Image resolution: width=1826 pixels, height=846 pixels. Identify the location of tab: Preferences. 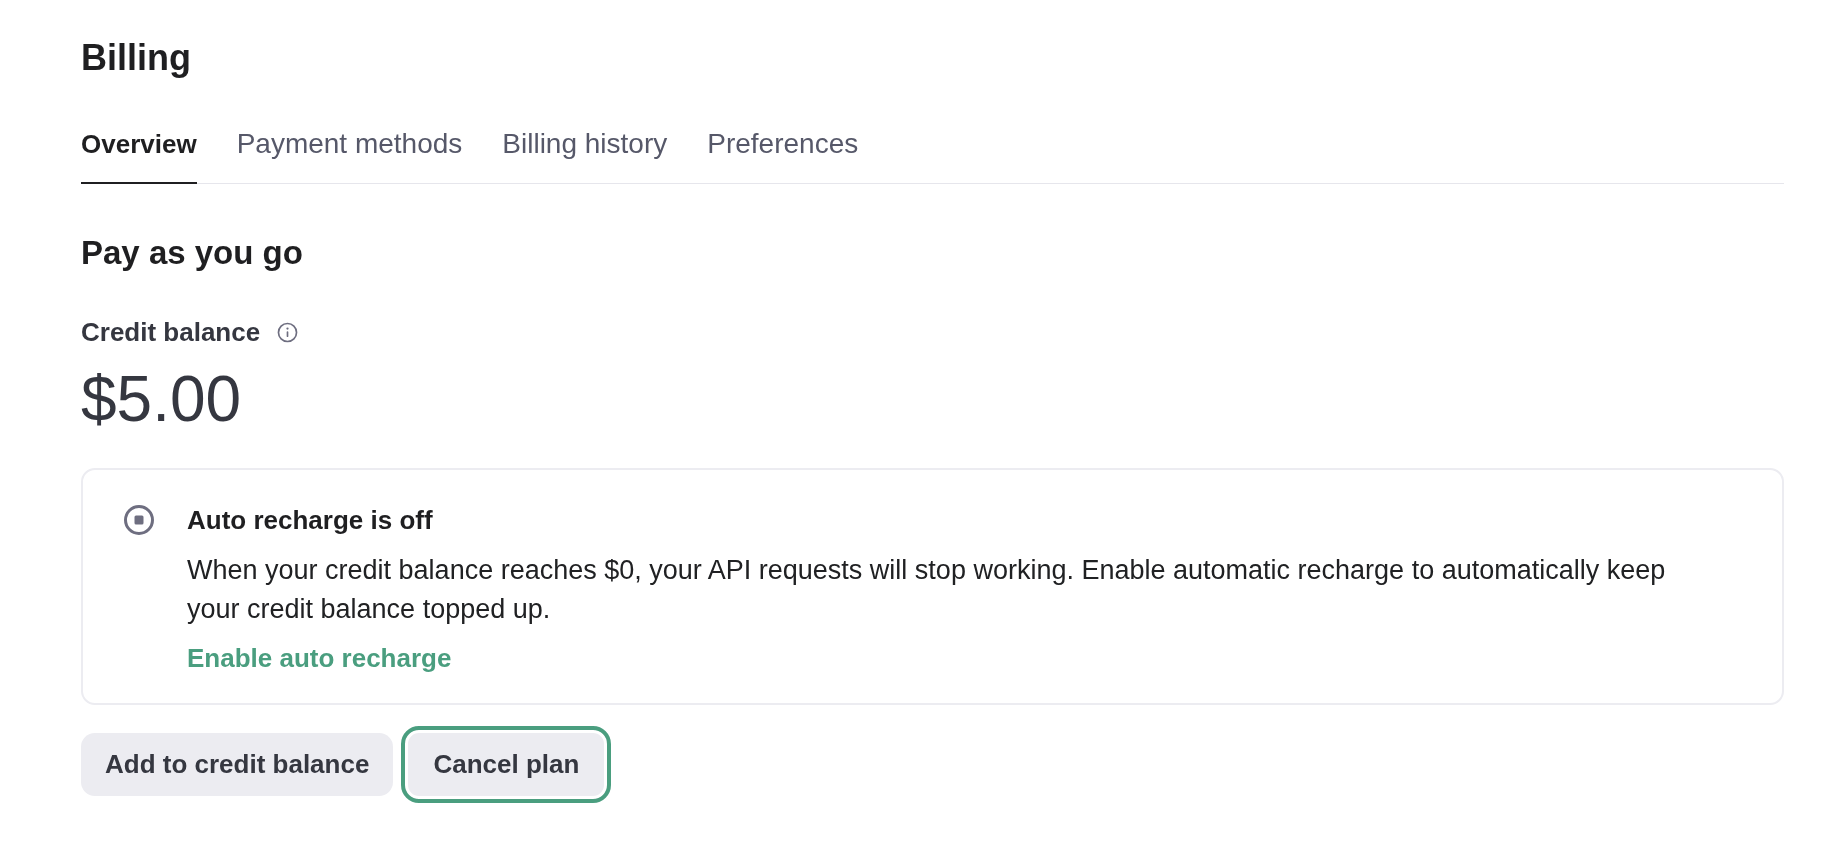
(783, 156).